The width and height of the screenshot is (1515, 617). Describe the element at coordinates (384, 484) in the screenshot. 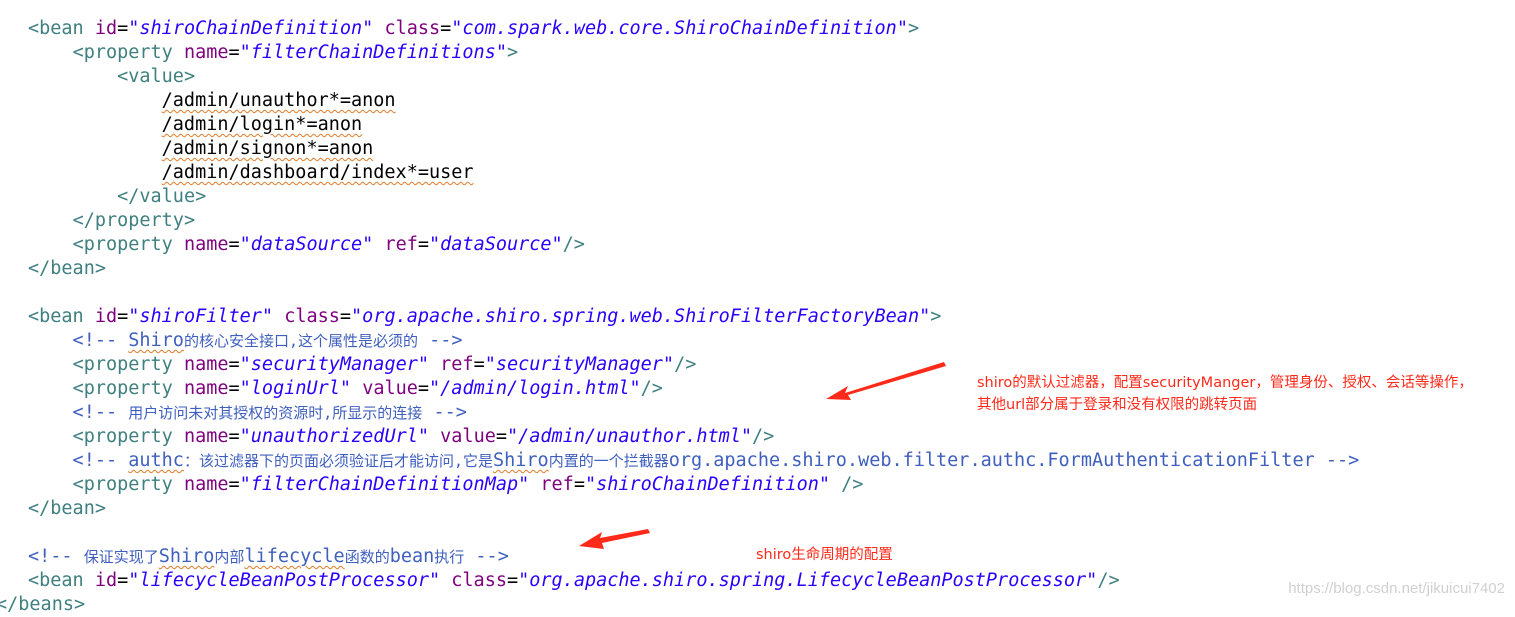

I see `attr-value: "filterChainDefinitionMap"` at that location.